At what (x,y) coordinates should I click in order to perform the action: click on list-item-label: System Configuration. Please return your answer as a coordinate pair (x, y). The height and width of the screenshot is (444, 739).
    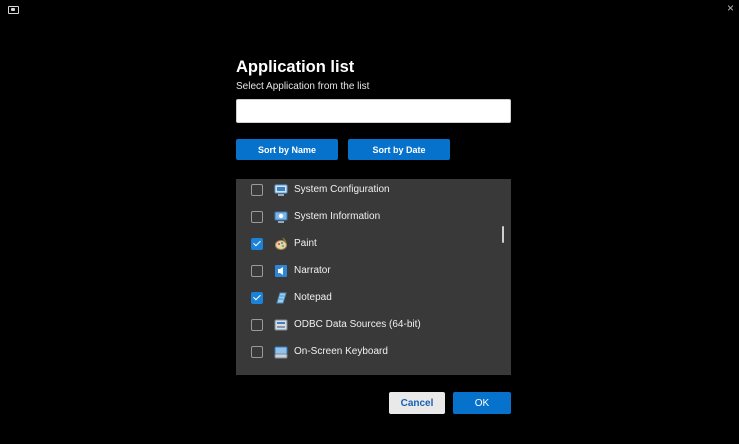
    Looking at the image, I should click on (342, 189).